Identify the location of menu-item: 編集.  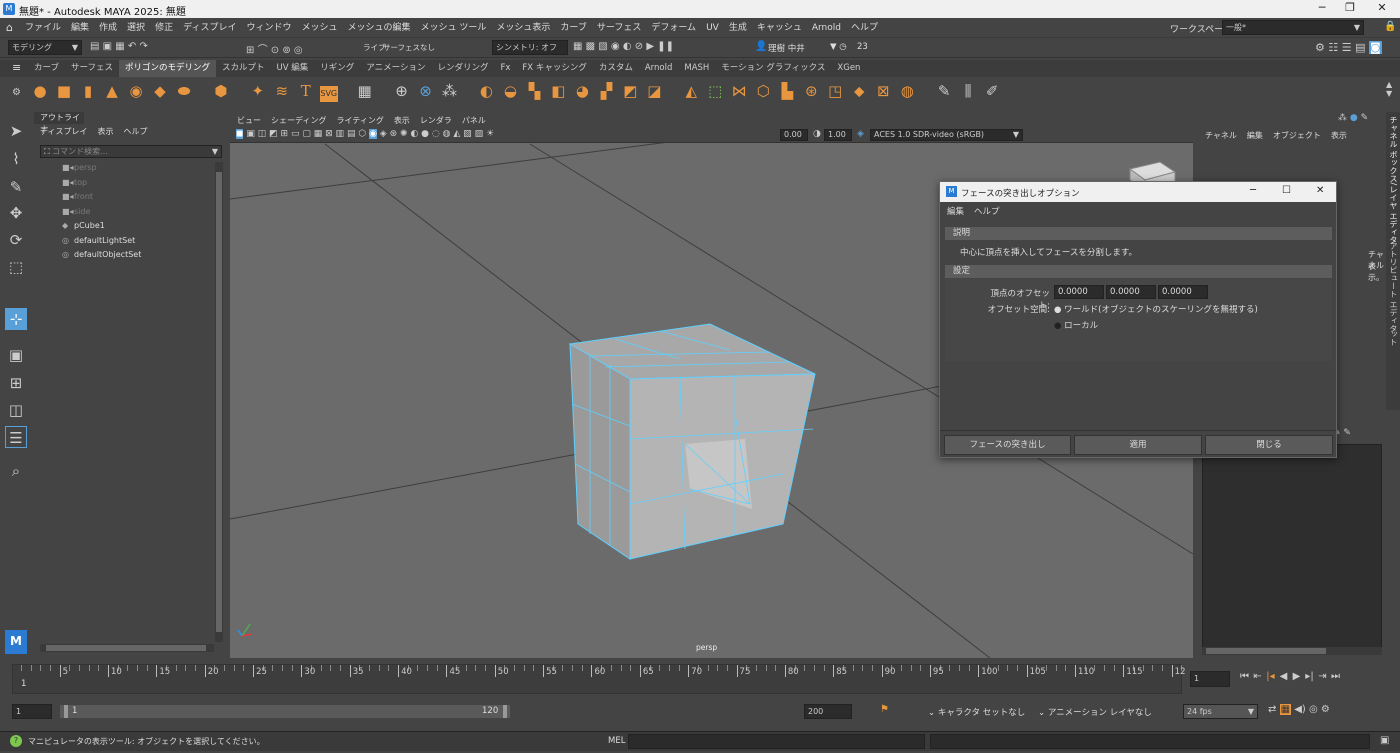
(80, 28).